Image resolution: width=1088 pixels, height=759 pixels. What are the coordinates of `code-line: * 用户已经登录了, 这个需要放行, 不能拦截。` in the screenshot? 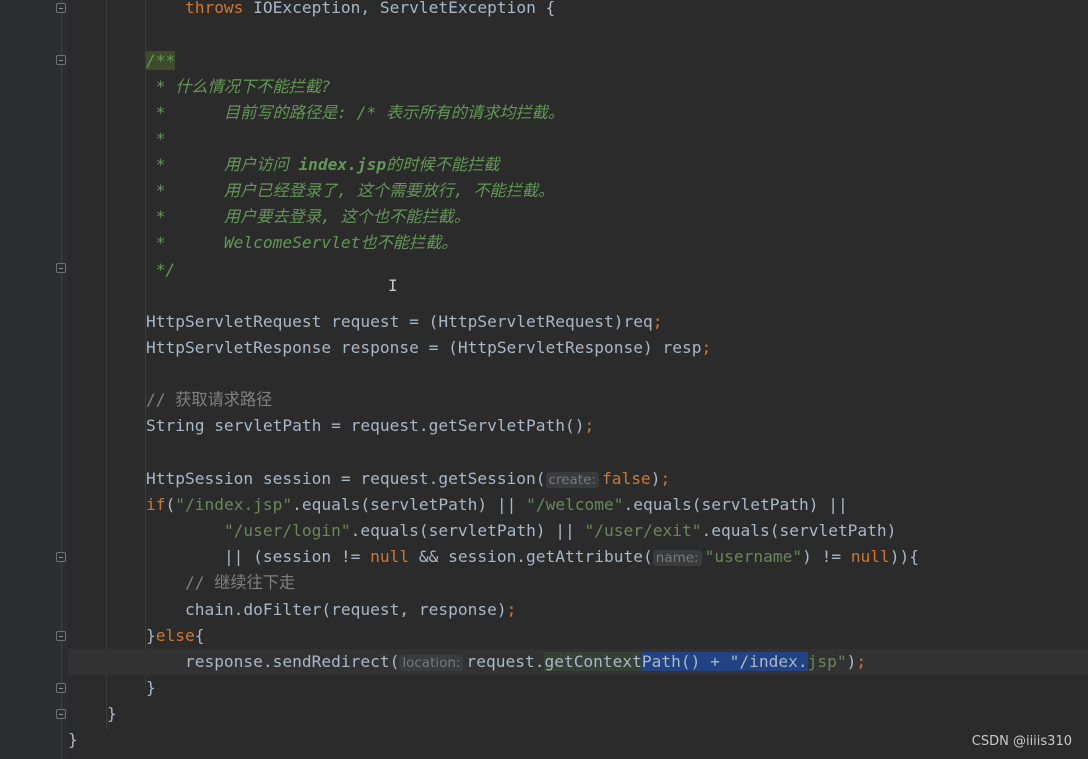 It's located at (350, 190).